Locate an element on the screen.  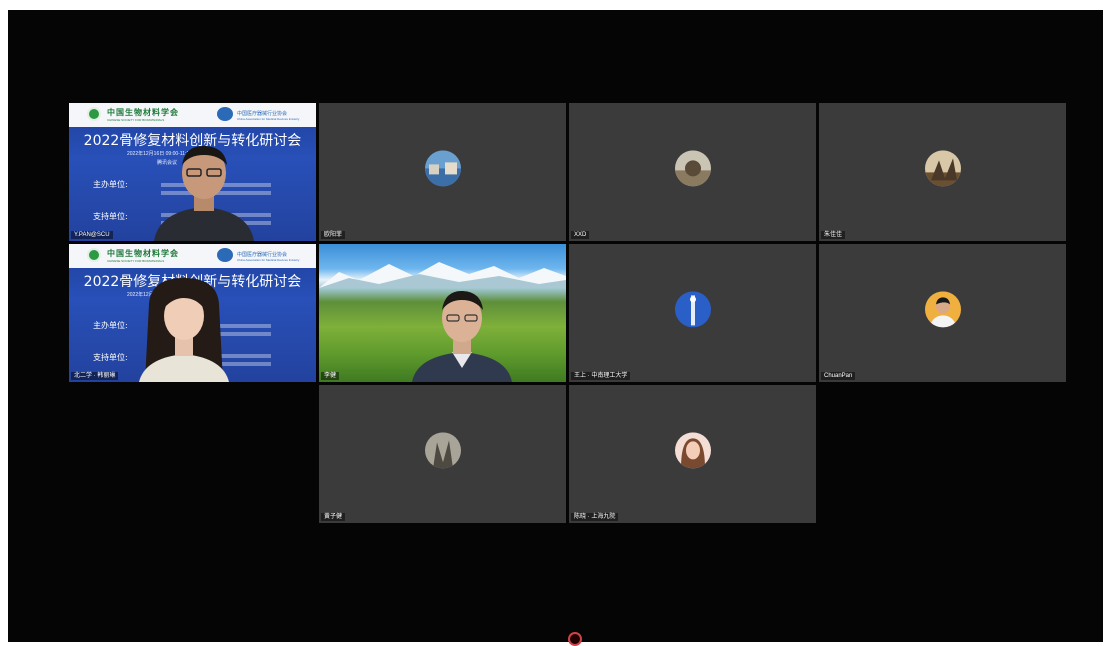
participant-name: XXD is located at coordinates (580, 235).